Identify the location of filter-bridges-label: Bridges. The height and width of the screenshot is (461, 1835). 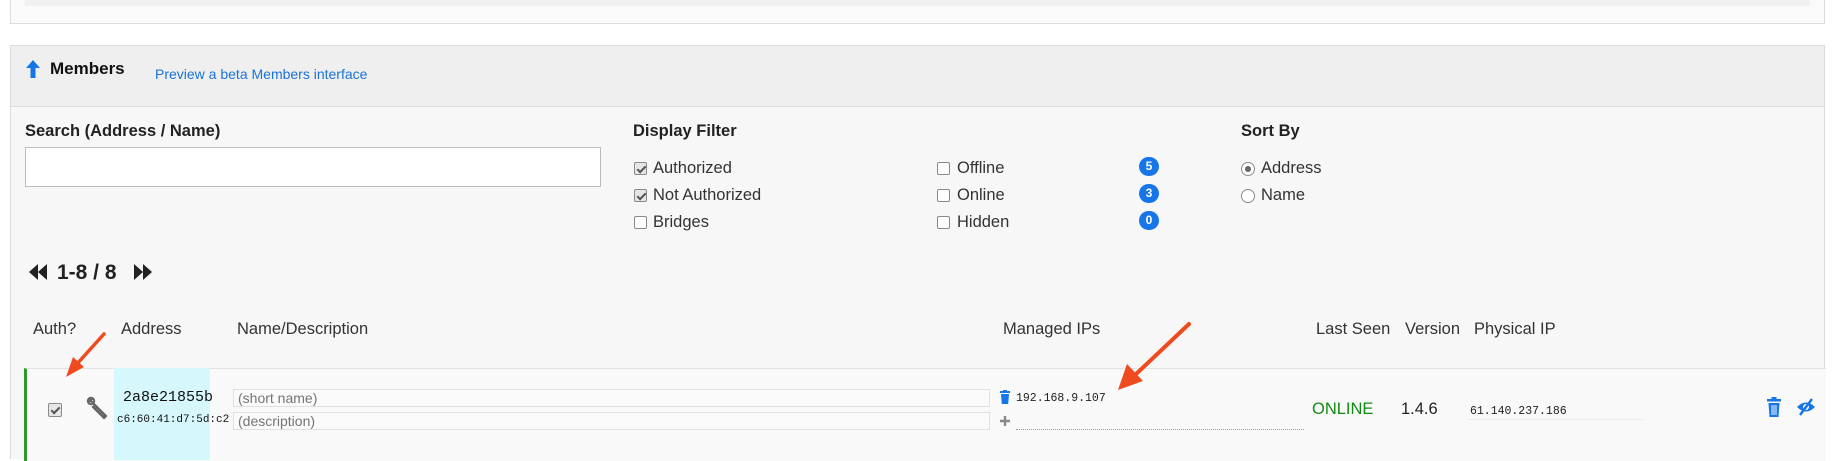
(681, 222).